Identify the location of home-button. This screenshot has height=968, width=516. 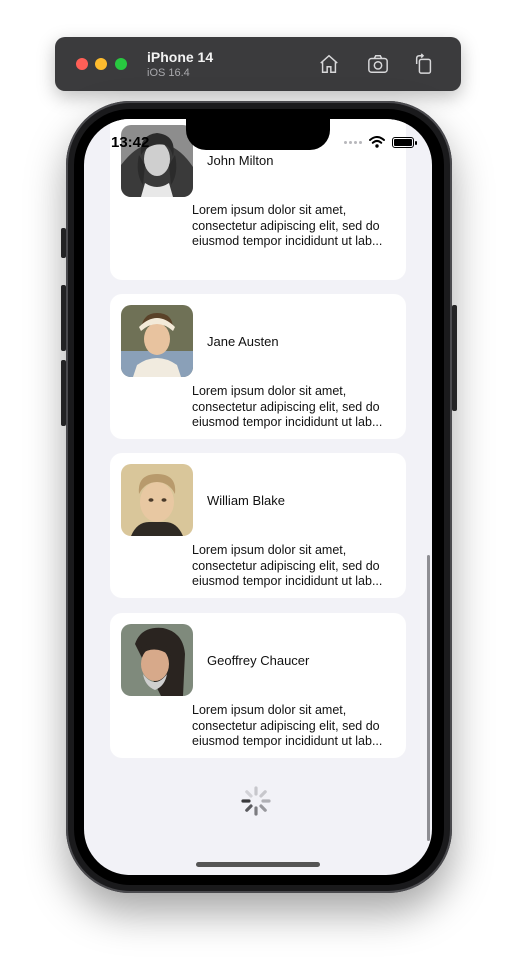
(329, 64).